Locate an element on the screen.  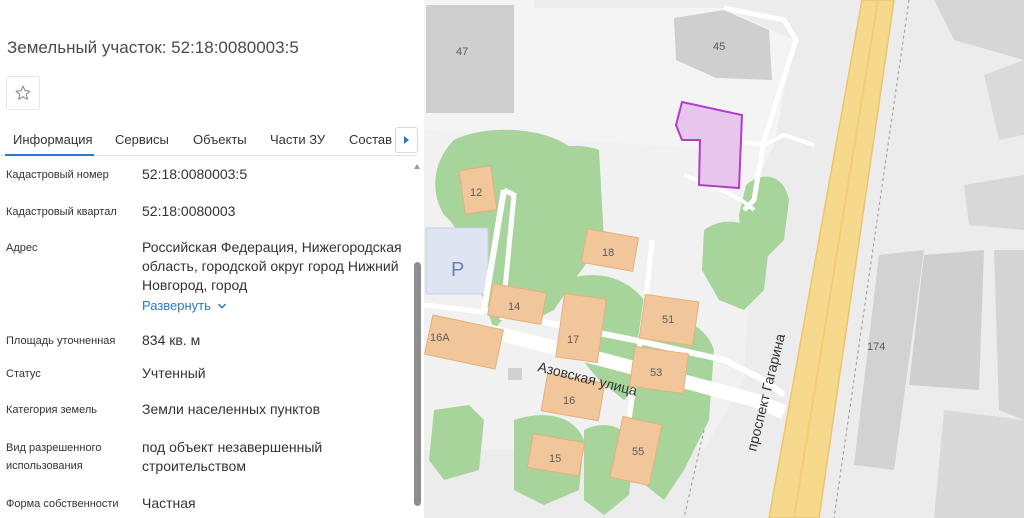
expand-address-link: Развернуть is located at coordinates (184, 305).